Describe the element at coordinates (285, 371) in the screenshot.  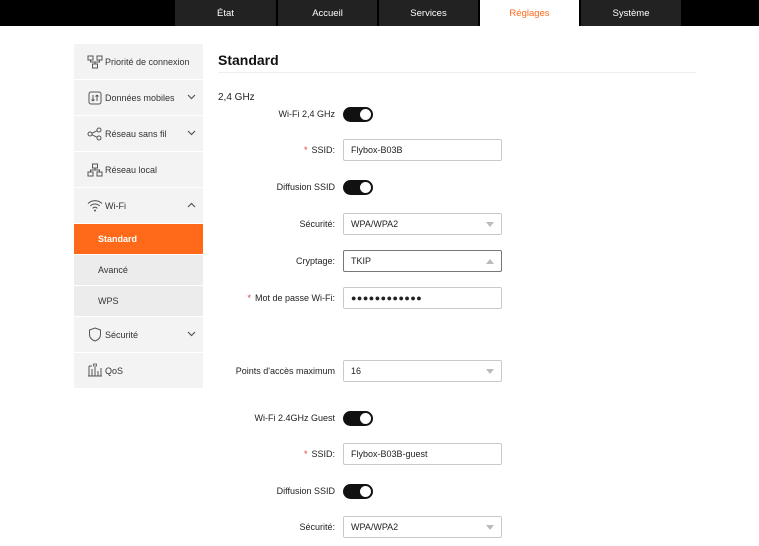
I see `max-access-points-label: Points d'accès maximum` at that location.